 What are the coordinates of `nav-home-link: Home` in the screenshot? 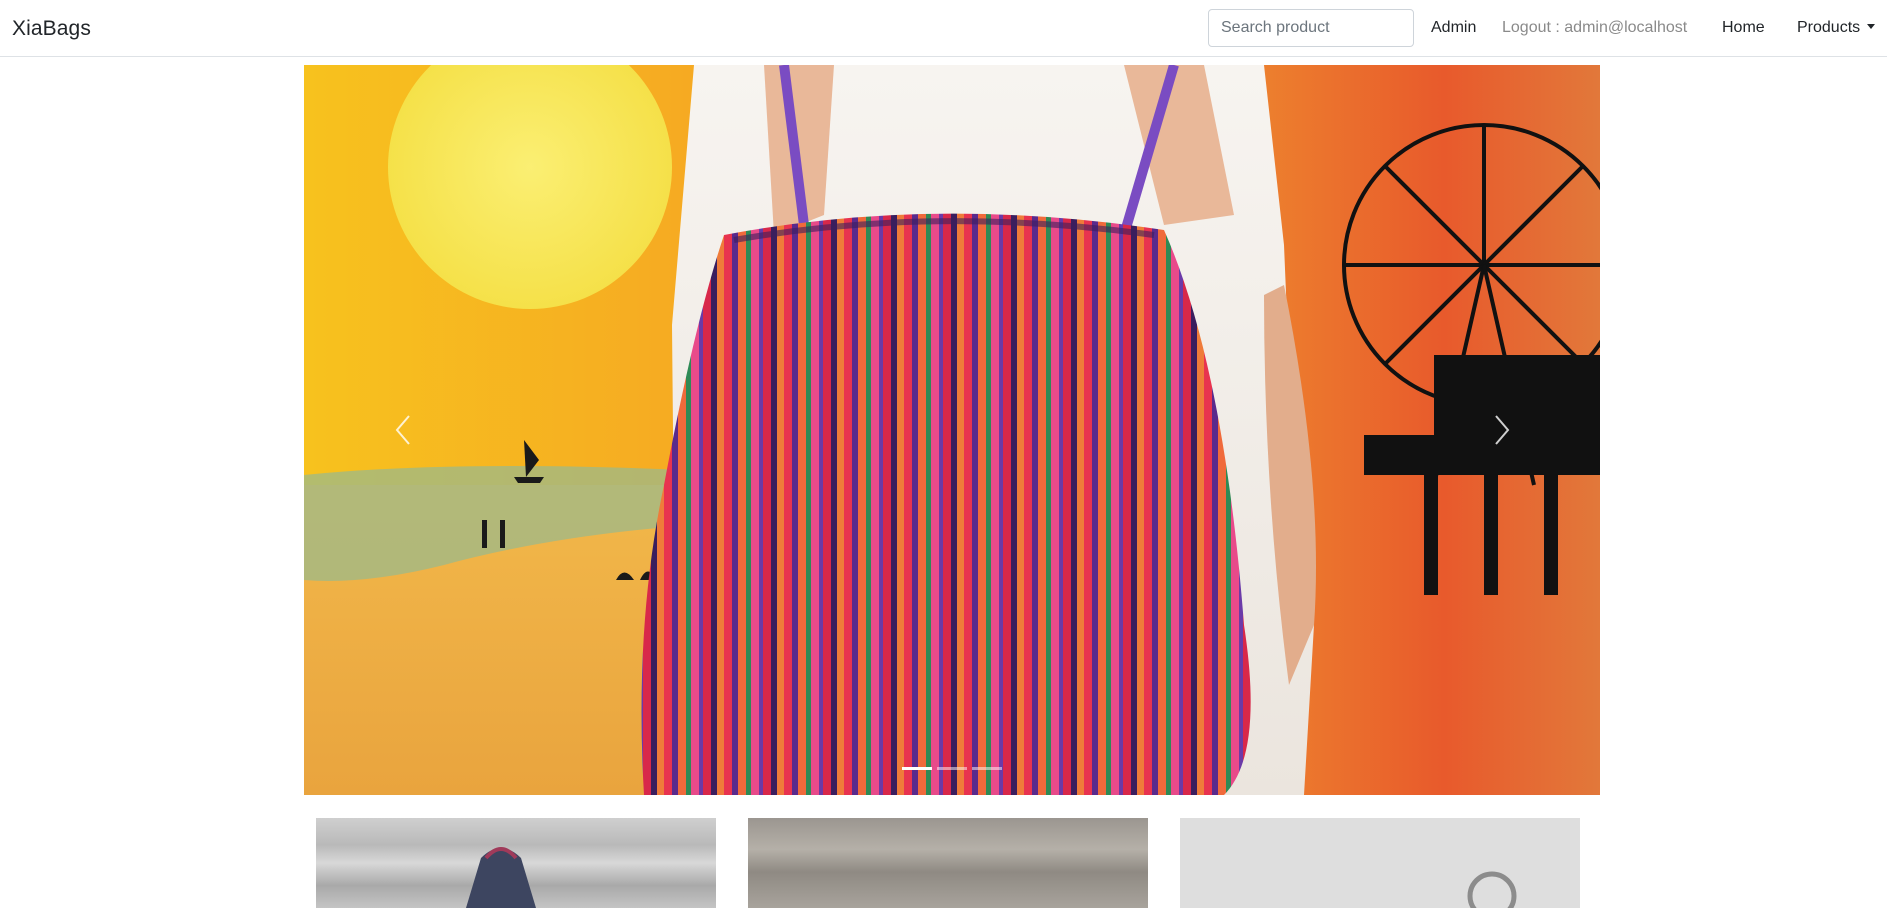 It's located at (1743, 28).